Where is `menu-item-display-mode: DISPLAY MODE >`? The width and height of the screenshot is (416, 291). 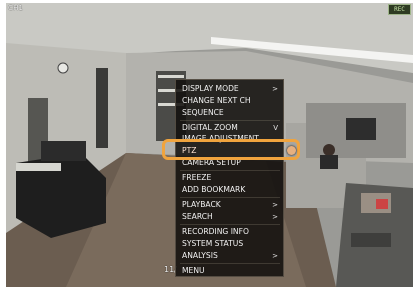
menu-item-display-mode: DISPLAY MODE > is located at coordinates (232, 89).